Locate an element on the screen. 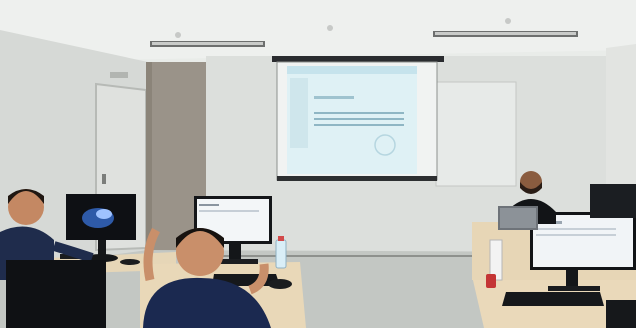 The image size is (636, 328). projector-screen-housing is located at coordinates (358, 59).